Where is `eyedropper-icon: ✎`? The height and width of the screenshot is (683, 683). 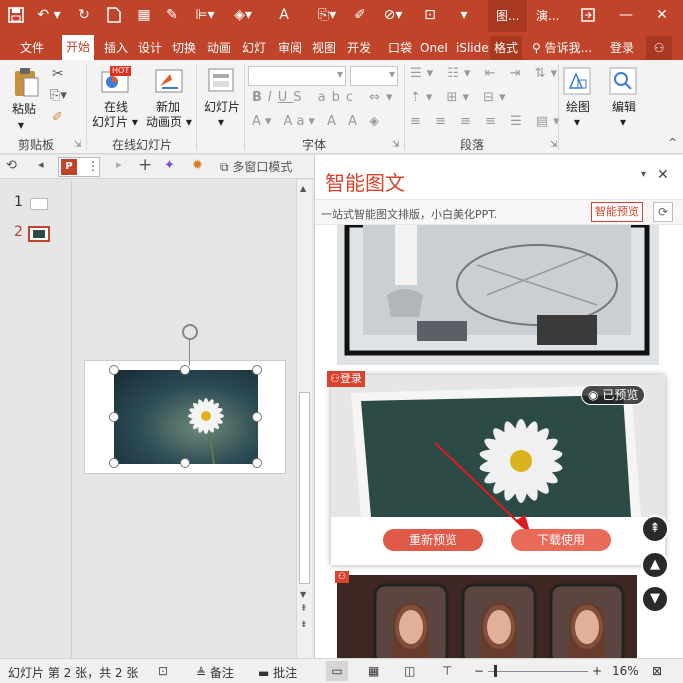
eyedropper-icon: ✎ is located at coordinates (172, 15).